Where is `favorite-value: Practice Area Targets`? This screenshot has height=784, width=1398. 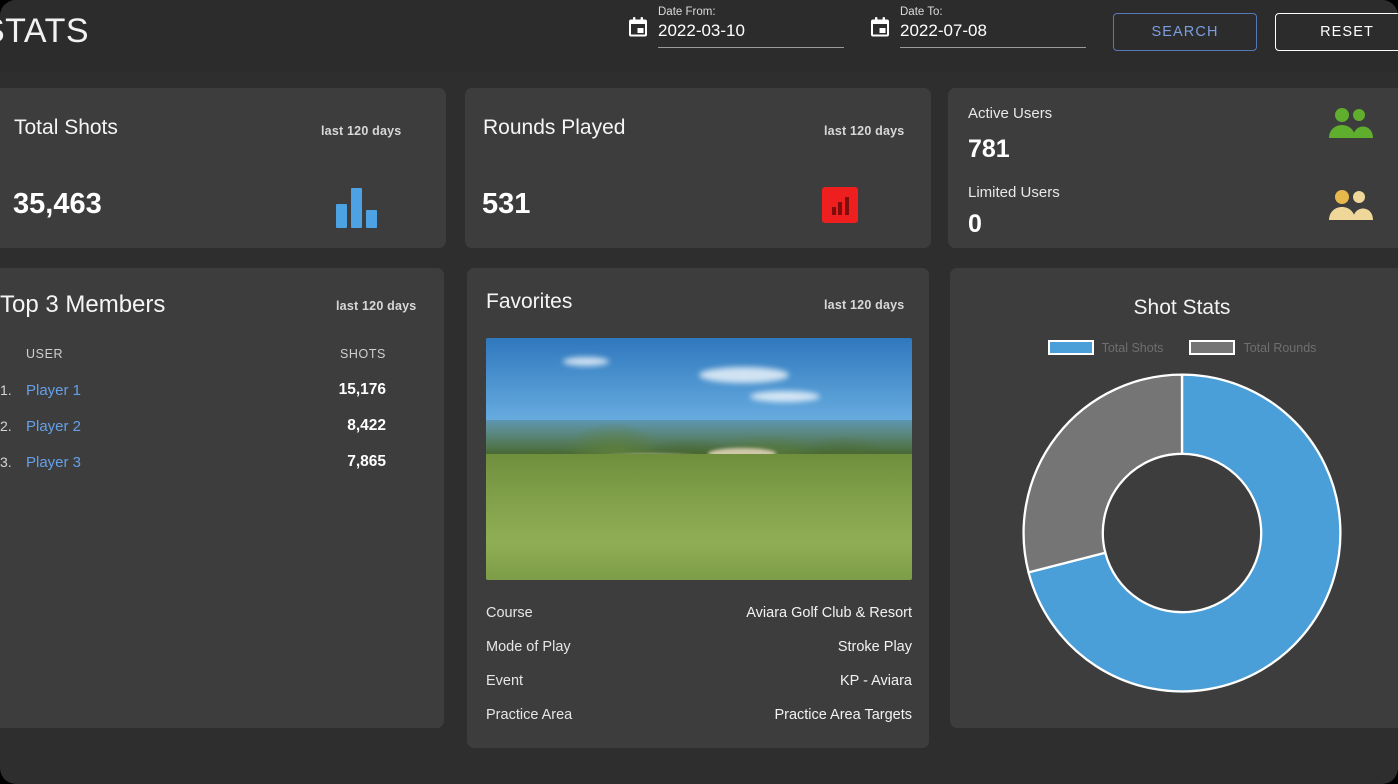 favorite-value: Practice Area Targets is located at coordinates (843, 715).